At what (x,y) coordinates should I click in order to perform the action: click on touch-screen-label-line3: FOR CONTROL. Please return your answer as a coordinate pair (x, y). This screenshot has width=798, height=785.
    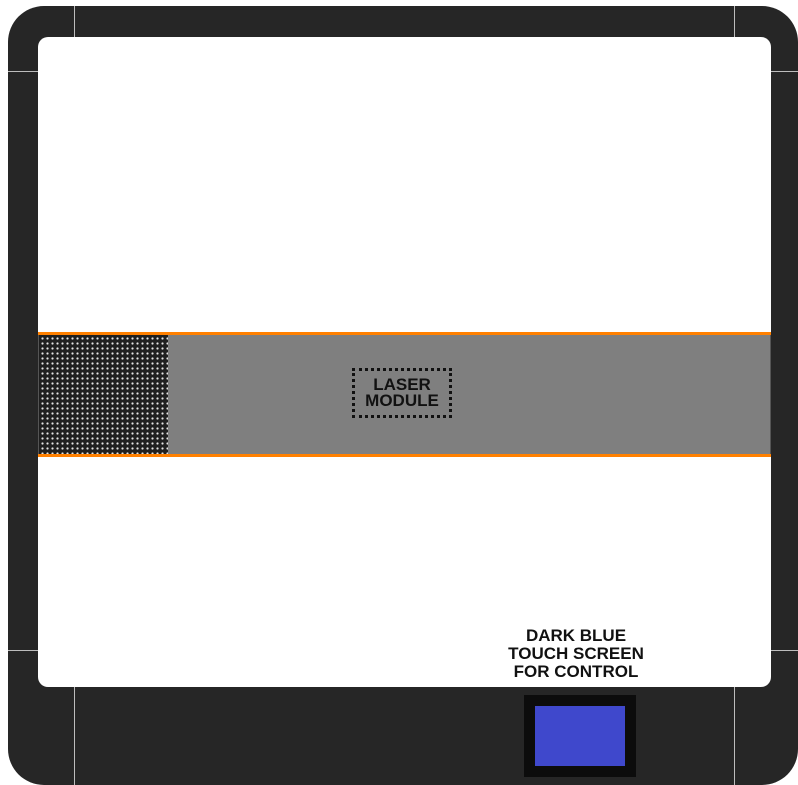
    Looking at the image, I should click on (576, 671).